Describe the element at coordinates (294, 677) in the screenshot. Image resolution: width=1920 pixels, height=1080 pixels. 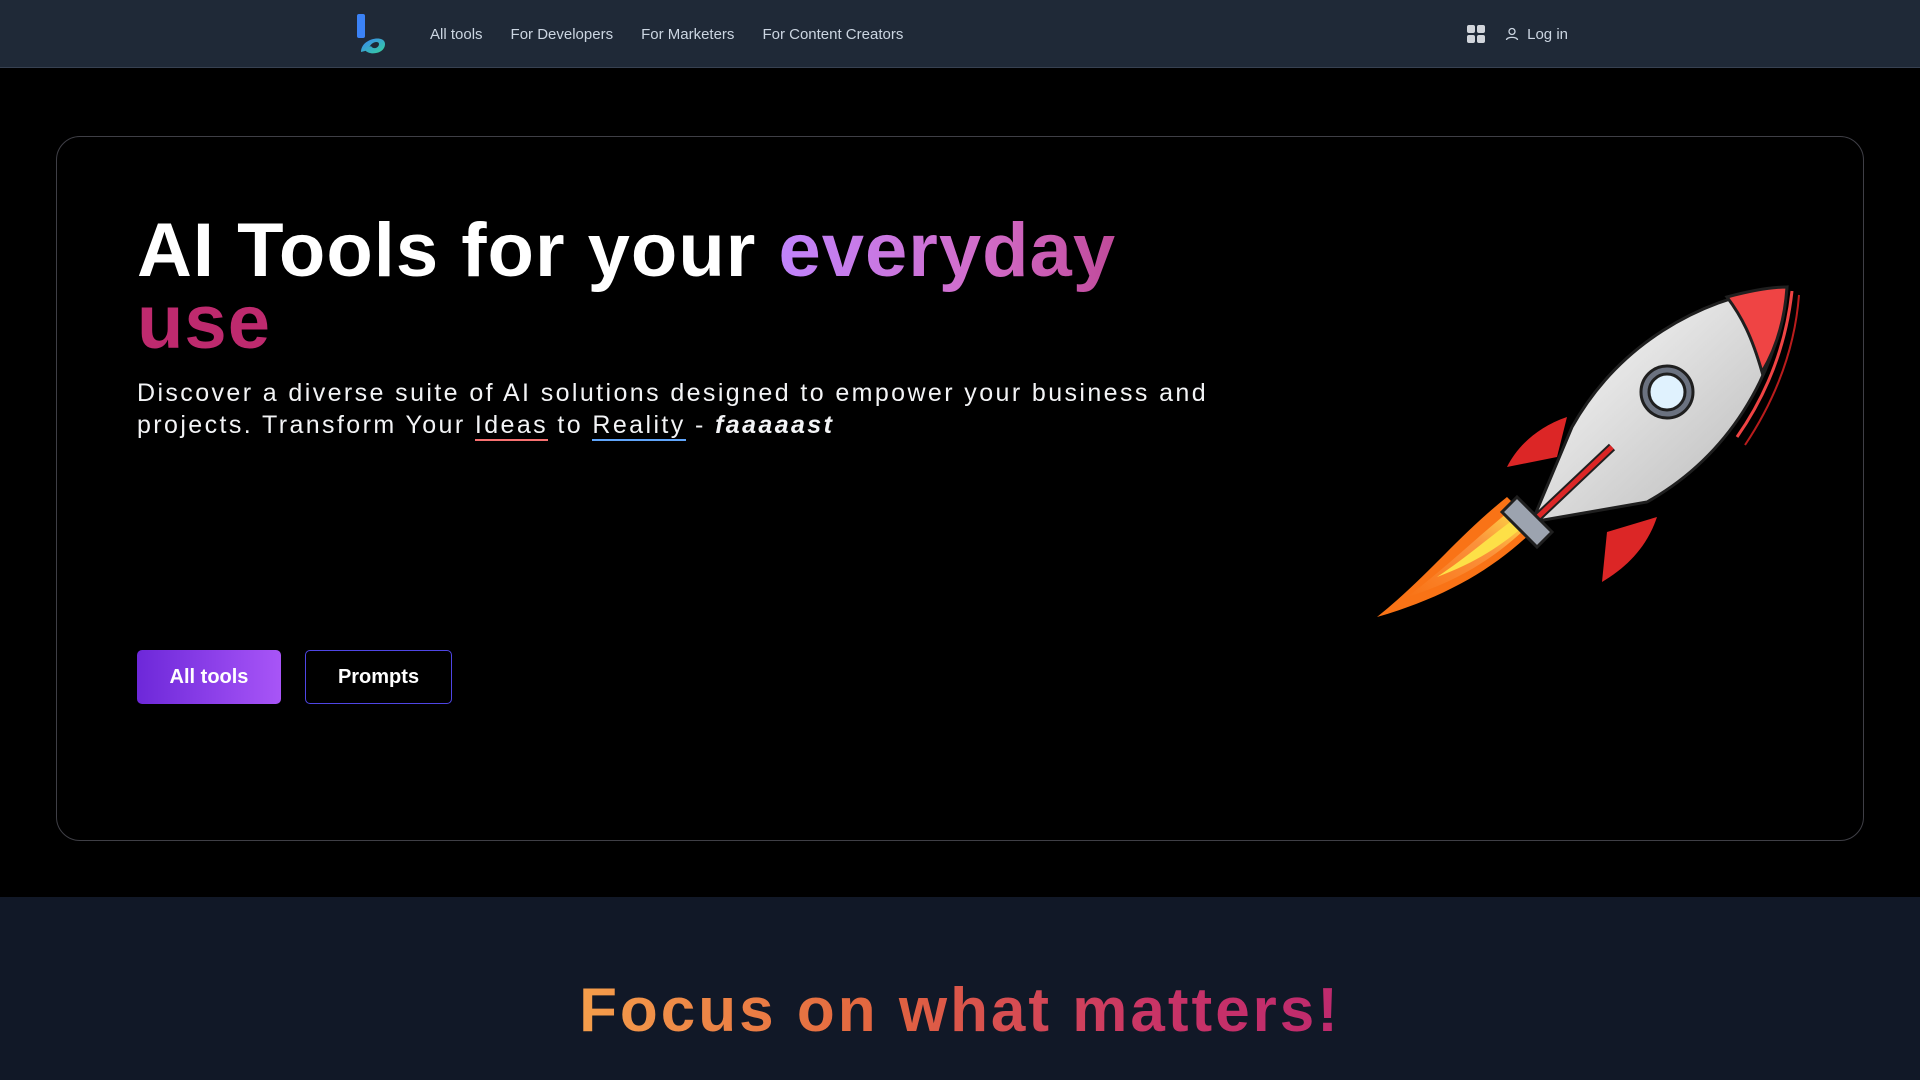
I see `hero-buttons: All tools Prompts` at that location.